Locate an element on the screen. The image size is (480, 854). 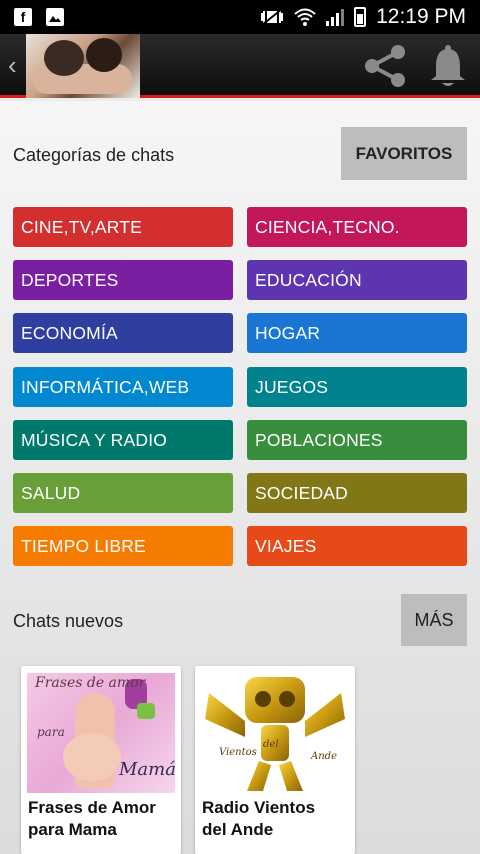
image-text-top: Frases de amor is located at coordinates (90, 683).